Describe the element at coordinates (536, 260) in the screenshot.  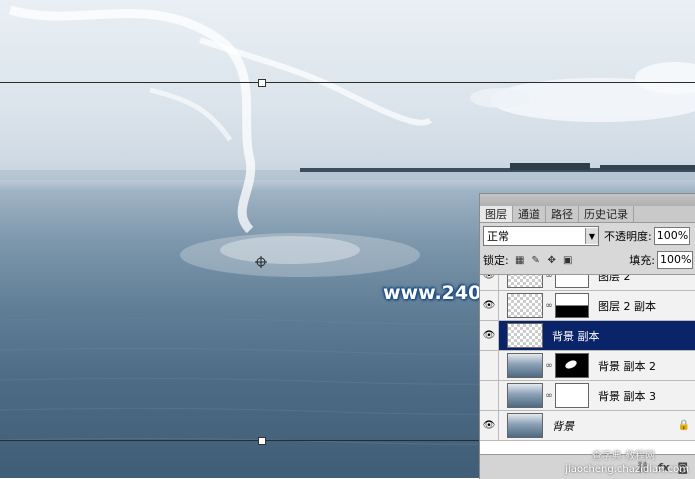
I see `lock-brush-icon: ✎` at that location.